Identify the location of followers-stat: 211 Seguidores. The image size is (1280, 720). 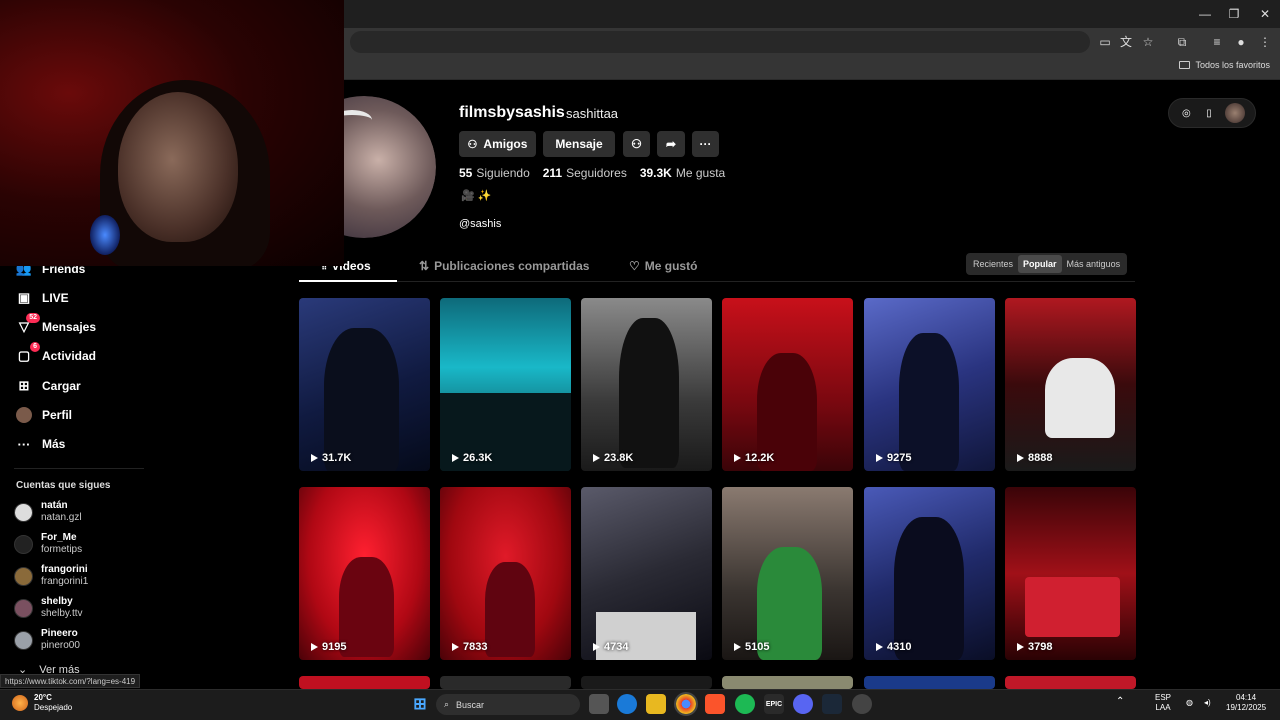
(585, 173).